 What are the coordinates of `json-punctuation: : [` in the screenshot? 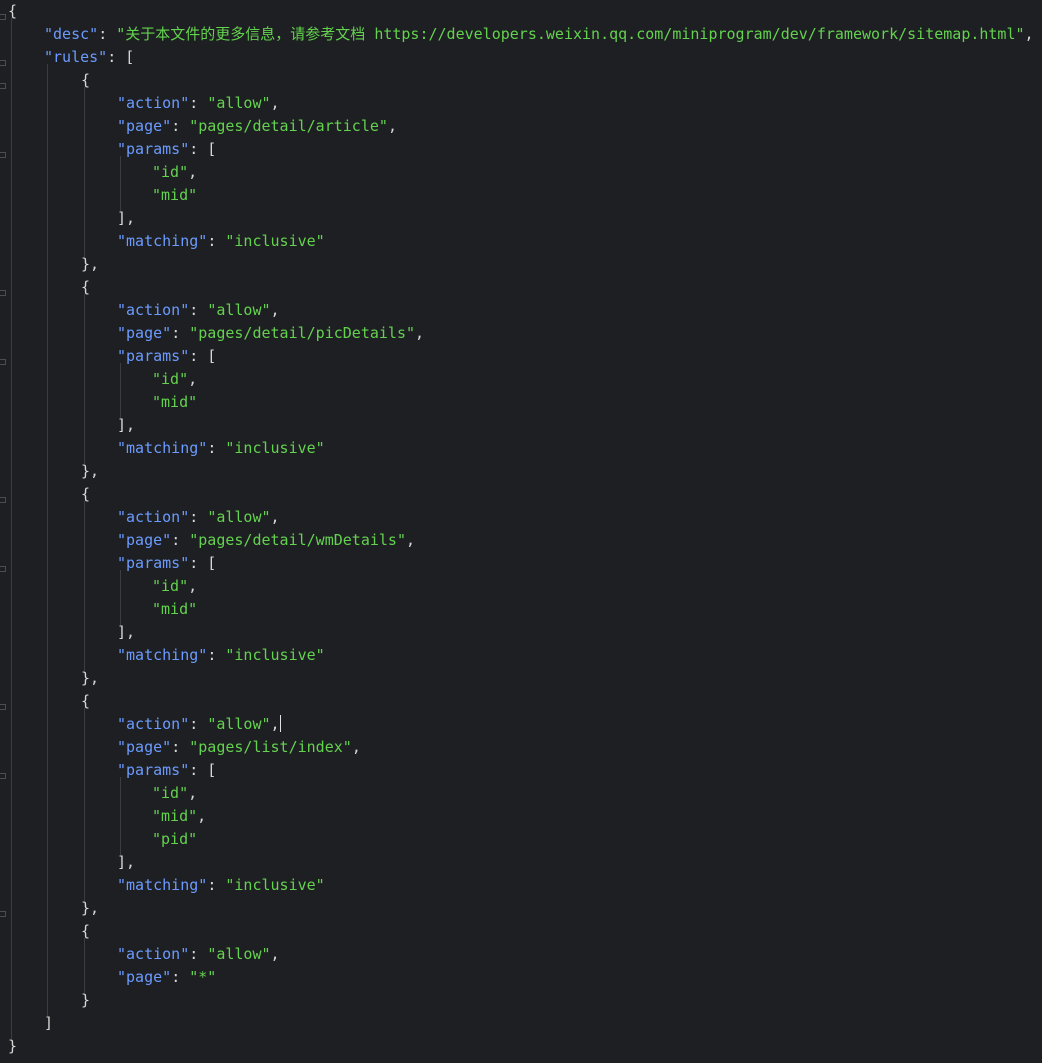 It's located at (203, 356).